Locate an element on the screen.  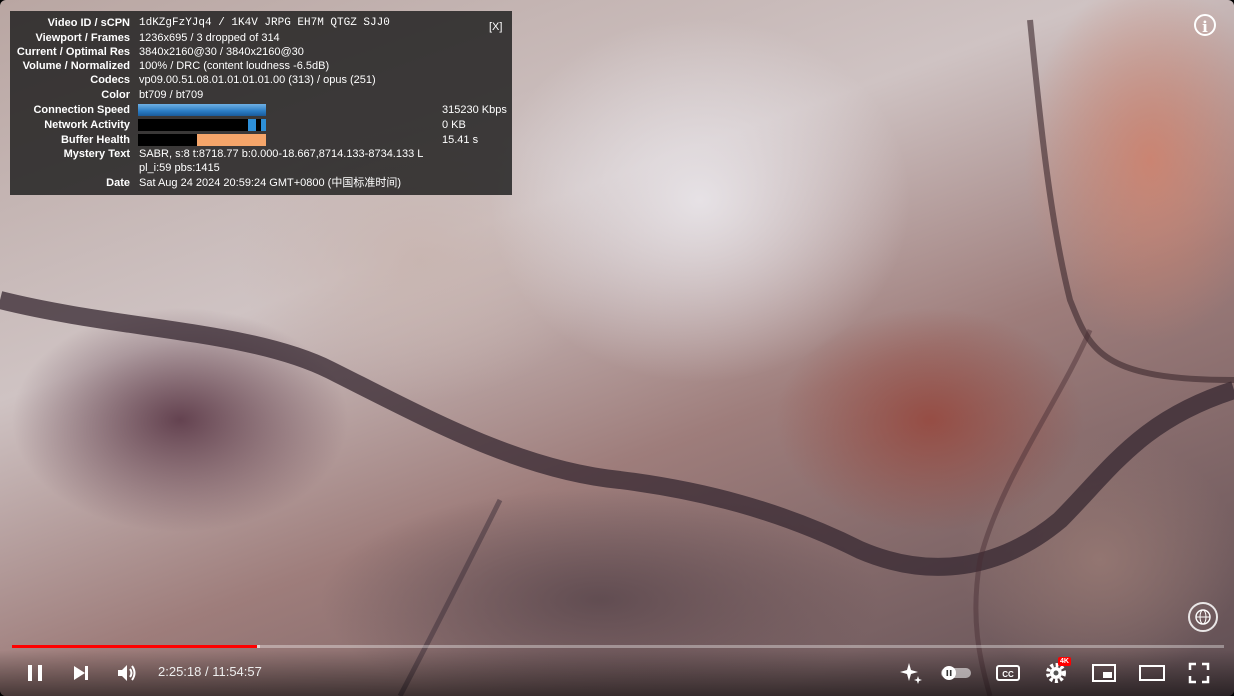
captions-button: CC is located at coordinates (1008, 673).